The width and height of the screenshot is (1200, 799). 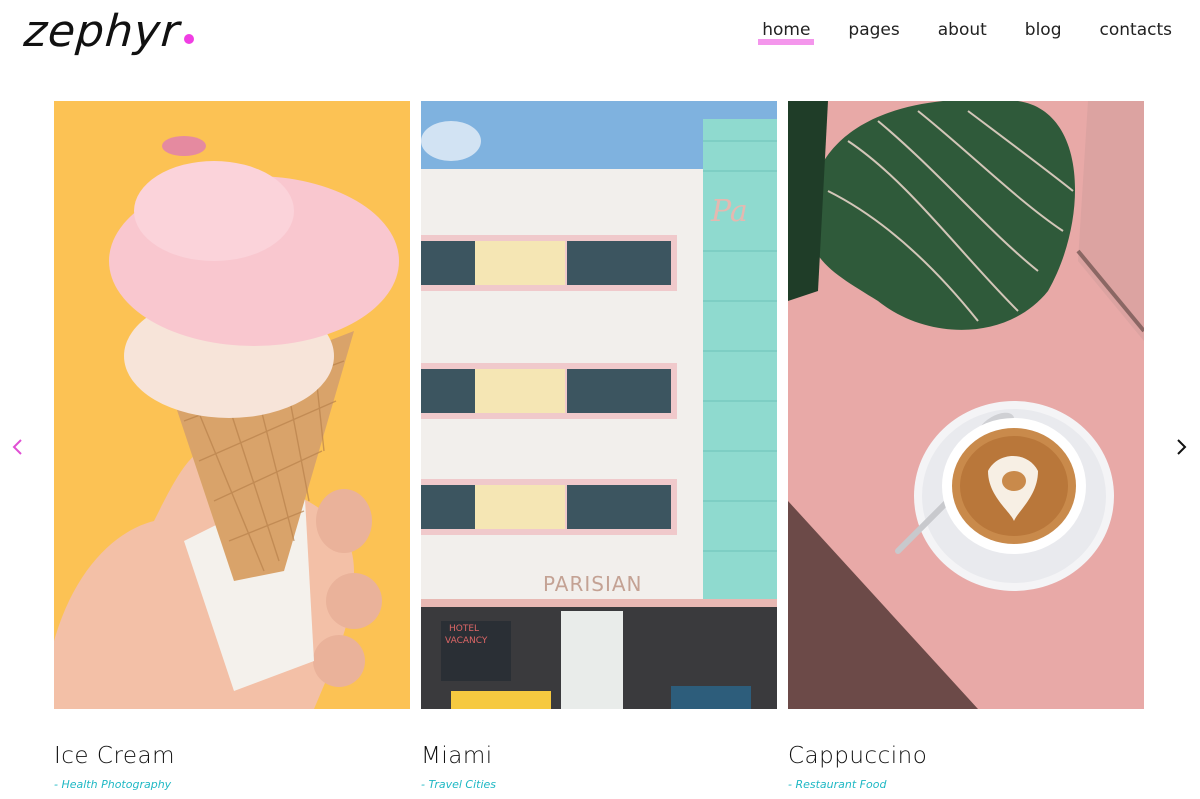 I want to click on chevron-left-icon, so click(x=17, y=447).